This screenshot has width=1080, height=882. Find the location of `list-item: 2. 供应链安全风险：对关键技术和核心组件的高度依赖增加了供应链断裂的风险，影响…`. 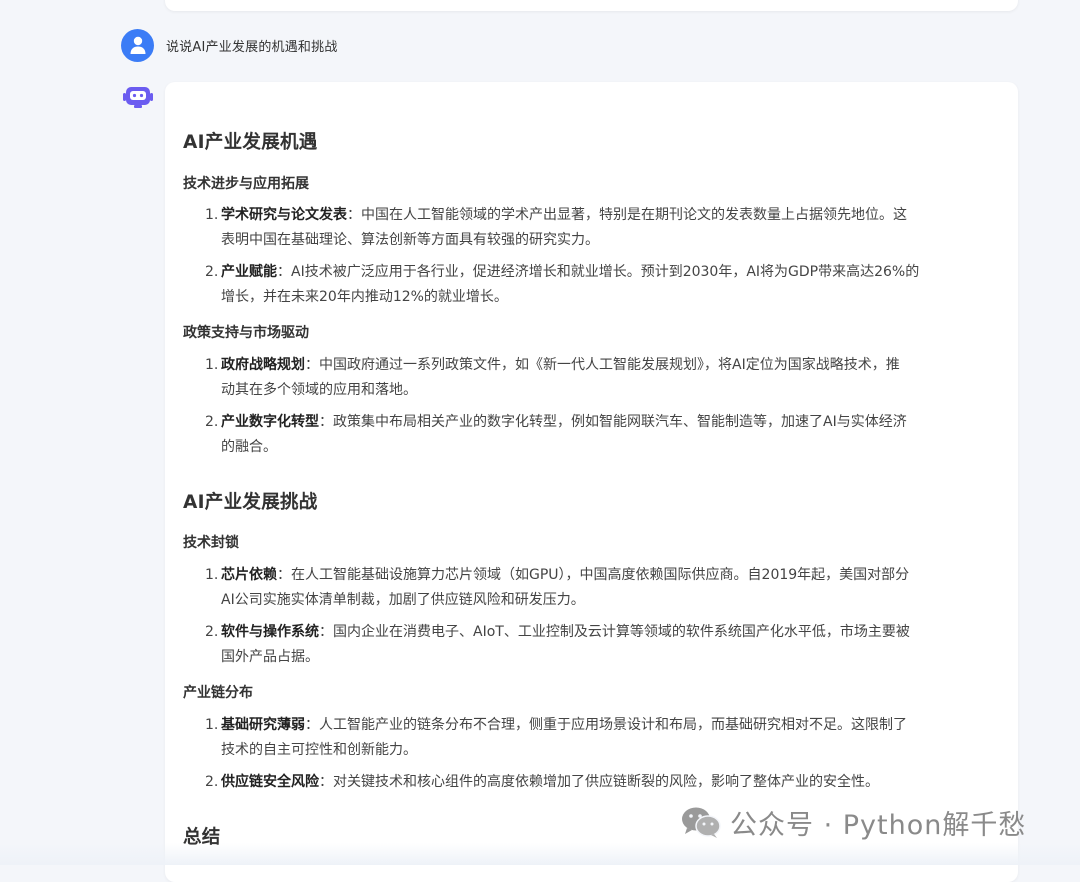

list-item: 2. 供应链安全风险：对关键技术和核心组件的高度依赖增加了供应链断裂的风险，影响… is located at coordinates (594, 782).